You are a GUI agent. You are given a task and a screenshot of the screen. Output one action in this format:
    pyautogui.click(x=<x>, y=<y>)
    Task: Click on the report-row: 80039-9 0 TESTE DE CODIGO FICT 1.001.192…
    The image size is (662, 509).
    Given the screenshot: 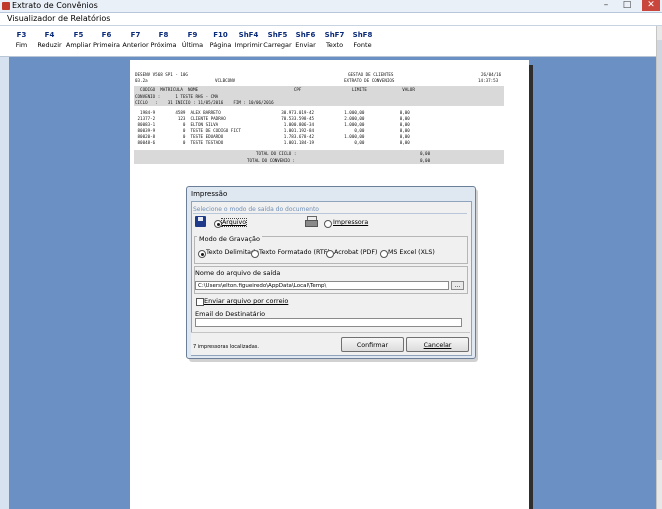 What is the action you would take?
    pyautogui.click(x=272, y=130)
    